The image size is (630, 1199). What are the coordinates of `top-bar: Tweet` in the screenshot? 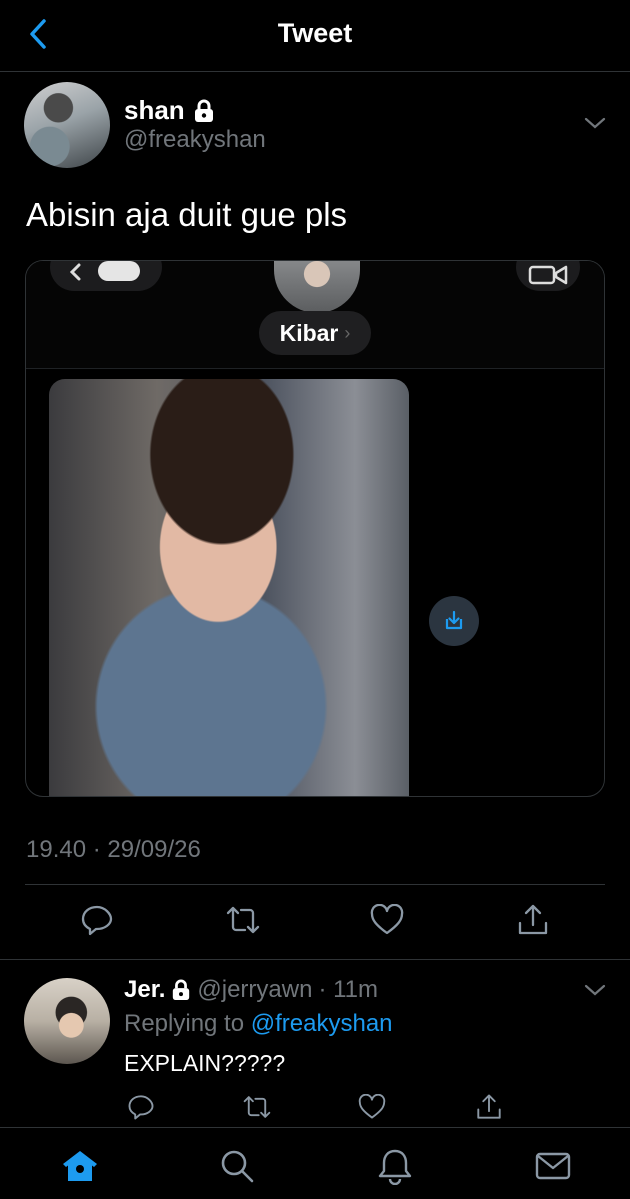 It's located at (315, 36).